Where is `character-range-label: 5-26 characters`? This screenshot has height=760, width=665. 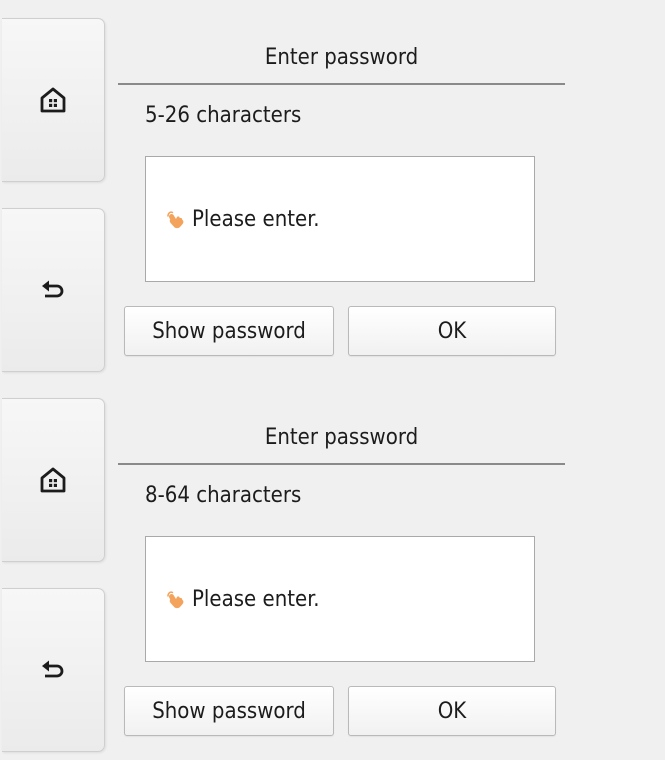
character-range-label: 5-26 characters is located at coordinates (223, 115).